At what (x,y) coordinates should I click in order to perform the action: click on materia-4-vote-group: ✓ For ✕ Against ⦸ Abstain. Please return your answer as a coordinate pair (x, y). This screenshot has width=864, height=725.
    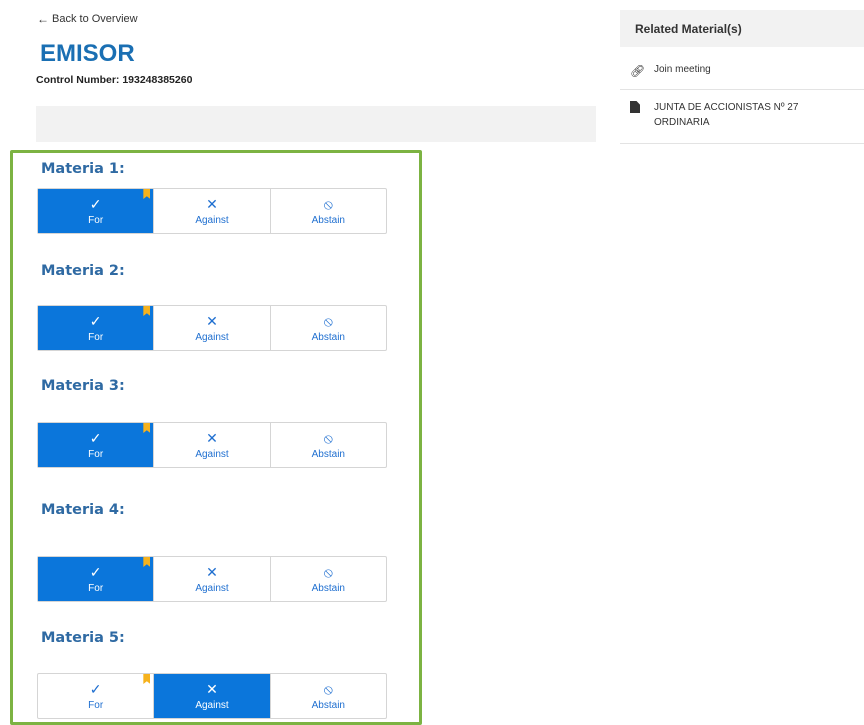
    Looking at the image, I should click on (212, 579).